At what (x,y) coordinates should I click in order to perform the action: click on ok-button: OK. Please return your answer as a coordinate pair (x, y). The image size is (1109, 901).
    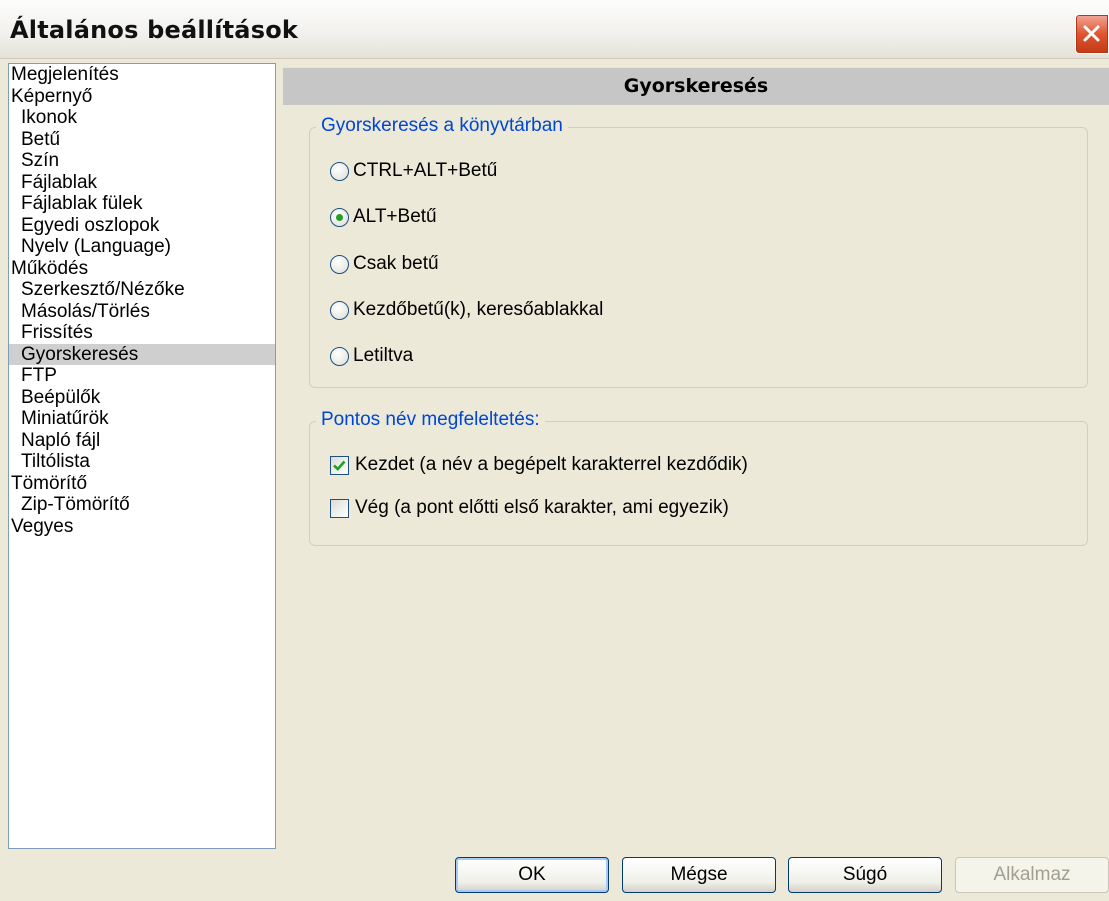
    Looking at the image, I should click on (532, 875).